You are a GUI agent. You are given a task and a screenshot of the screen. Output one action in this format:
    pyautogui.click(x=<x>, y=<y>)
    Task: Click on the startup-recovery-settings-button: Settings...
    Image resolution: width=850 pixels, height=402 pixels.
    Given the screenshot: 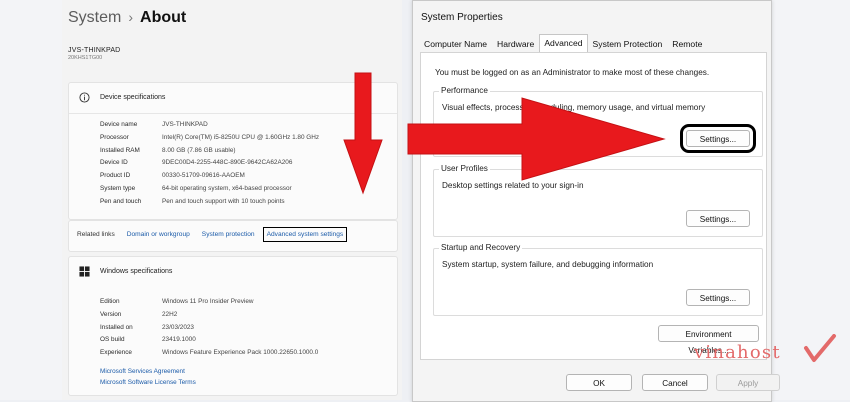 What is the action you would take?
    pyautogui.click(x=718, y=297)
    